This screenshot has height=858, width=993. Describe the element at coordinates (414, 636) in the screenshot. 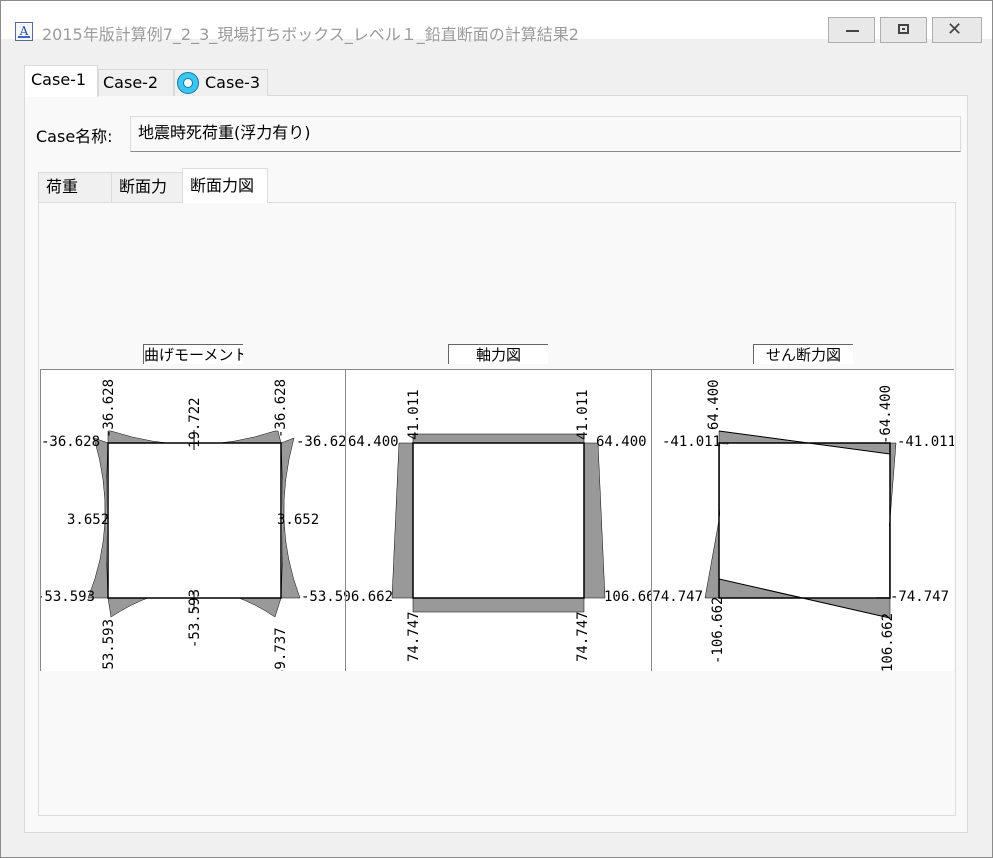

I see `axial-label-bottom-left: 74.747` at that location.